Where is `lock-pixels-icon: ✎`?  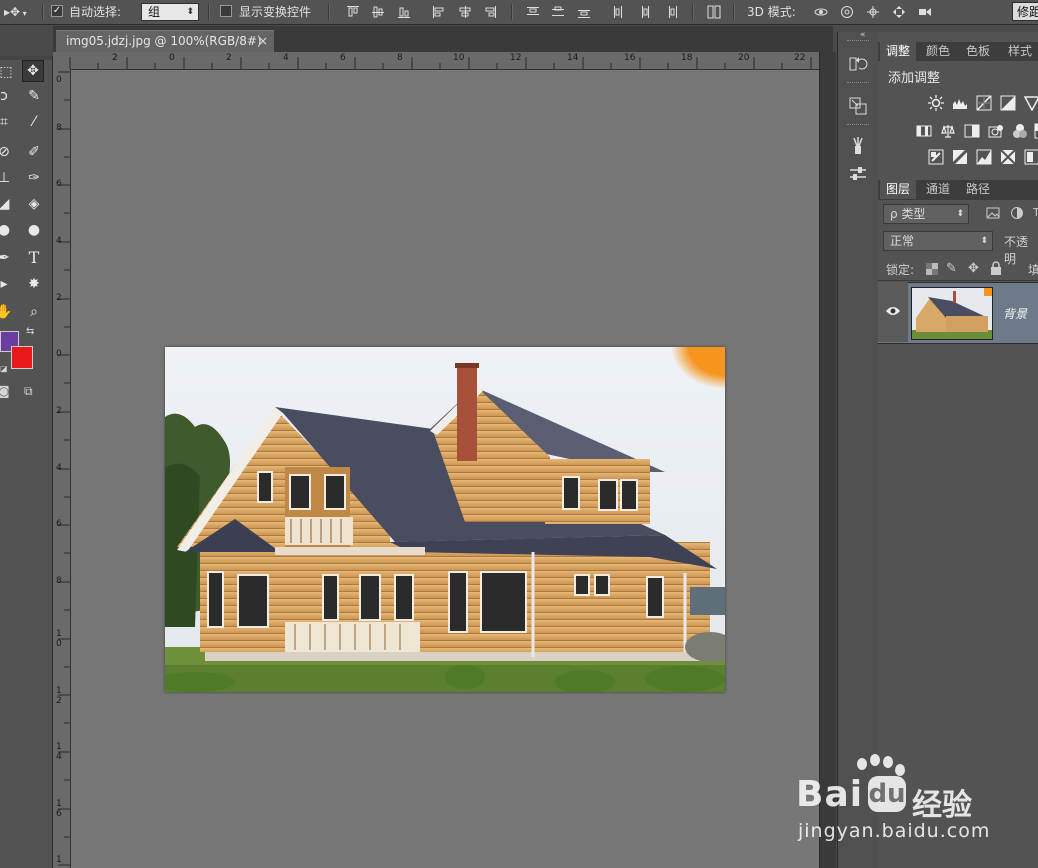
lock-pixels-icon: ✎ is located at coordinates (951, 268).